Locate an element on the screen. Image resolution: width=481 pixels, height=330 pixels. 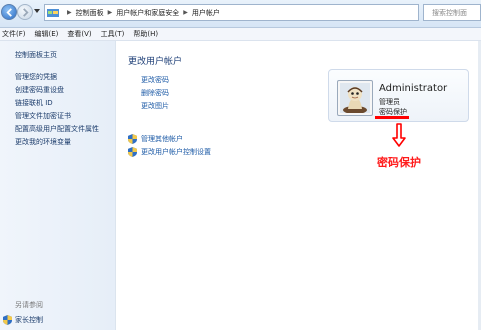
sidebar-manage-encryption-certs: 管理文件加密证书 is located at coordinates (57, 116).